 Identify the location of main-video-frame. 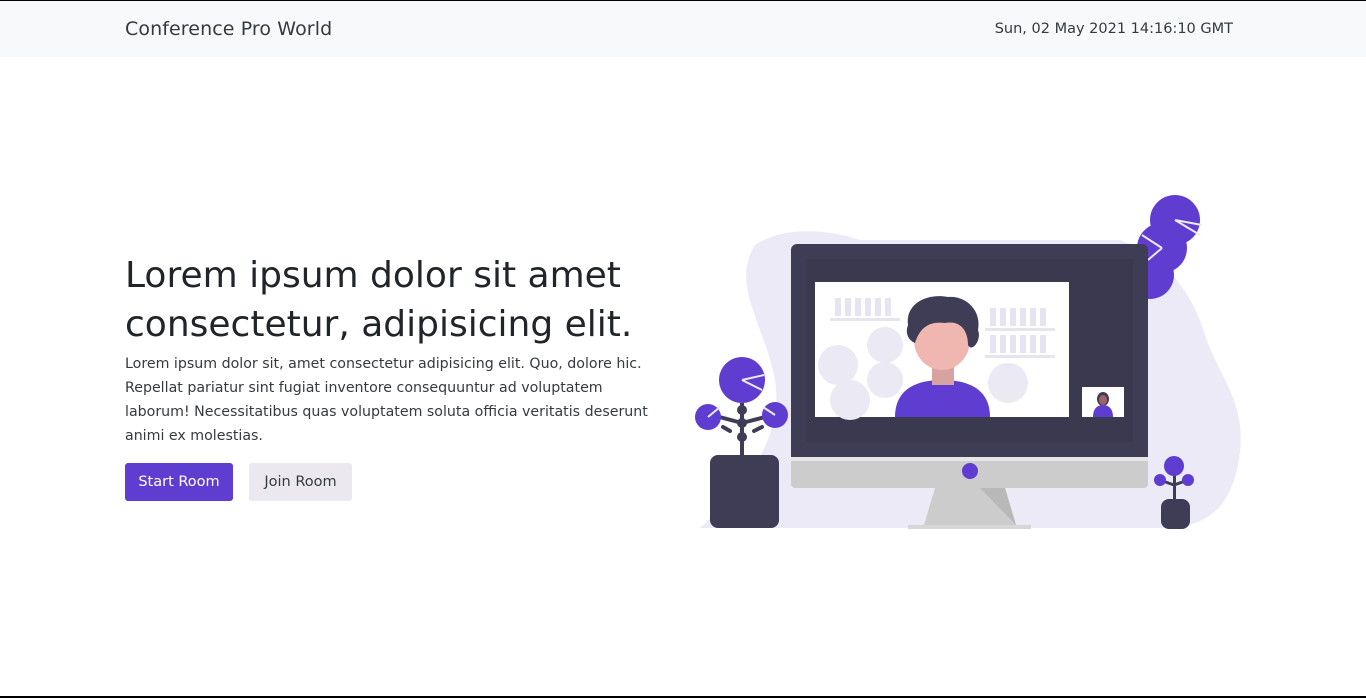
(942, 351).